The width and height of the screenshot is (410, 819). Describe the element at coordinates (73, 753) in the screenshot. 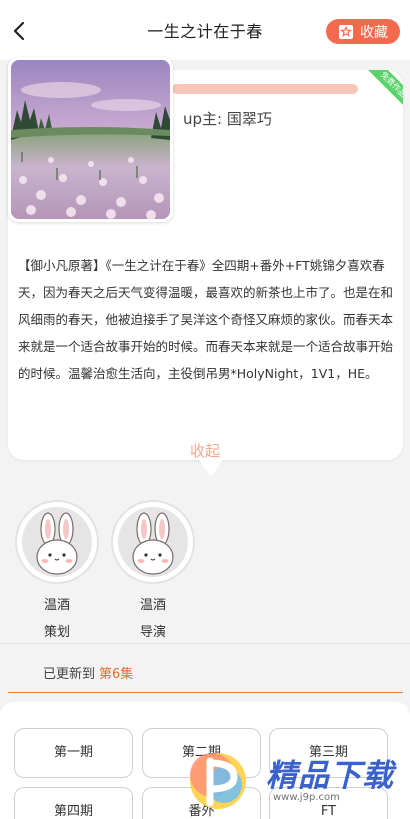

I see `episode-button: 第一期` at that location.